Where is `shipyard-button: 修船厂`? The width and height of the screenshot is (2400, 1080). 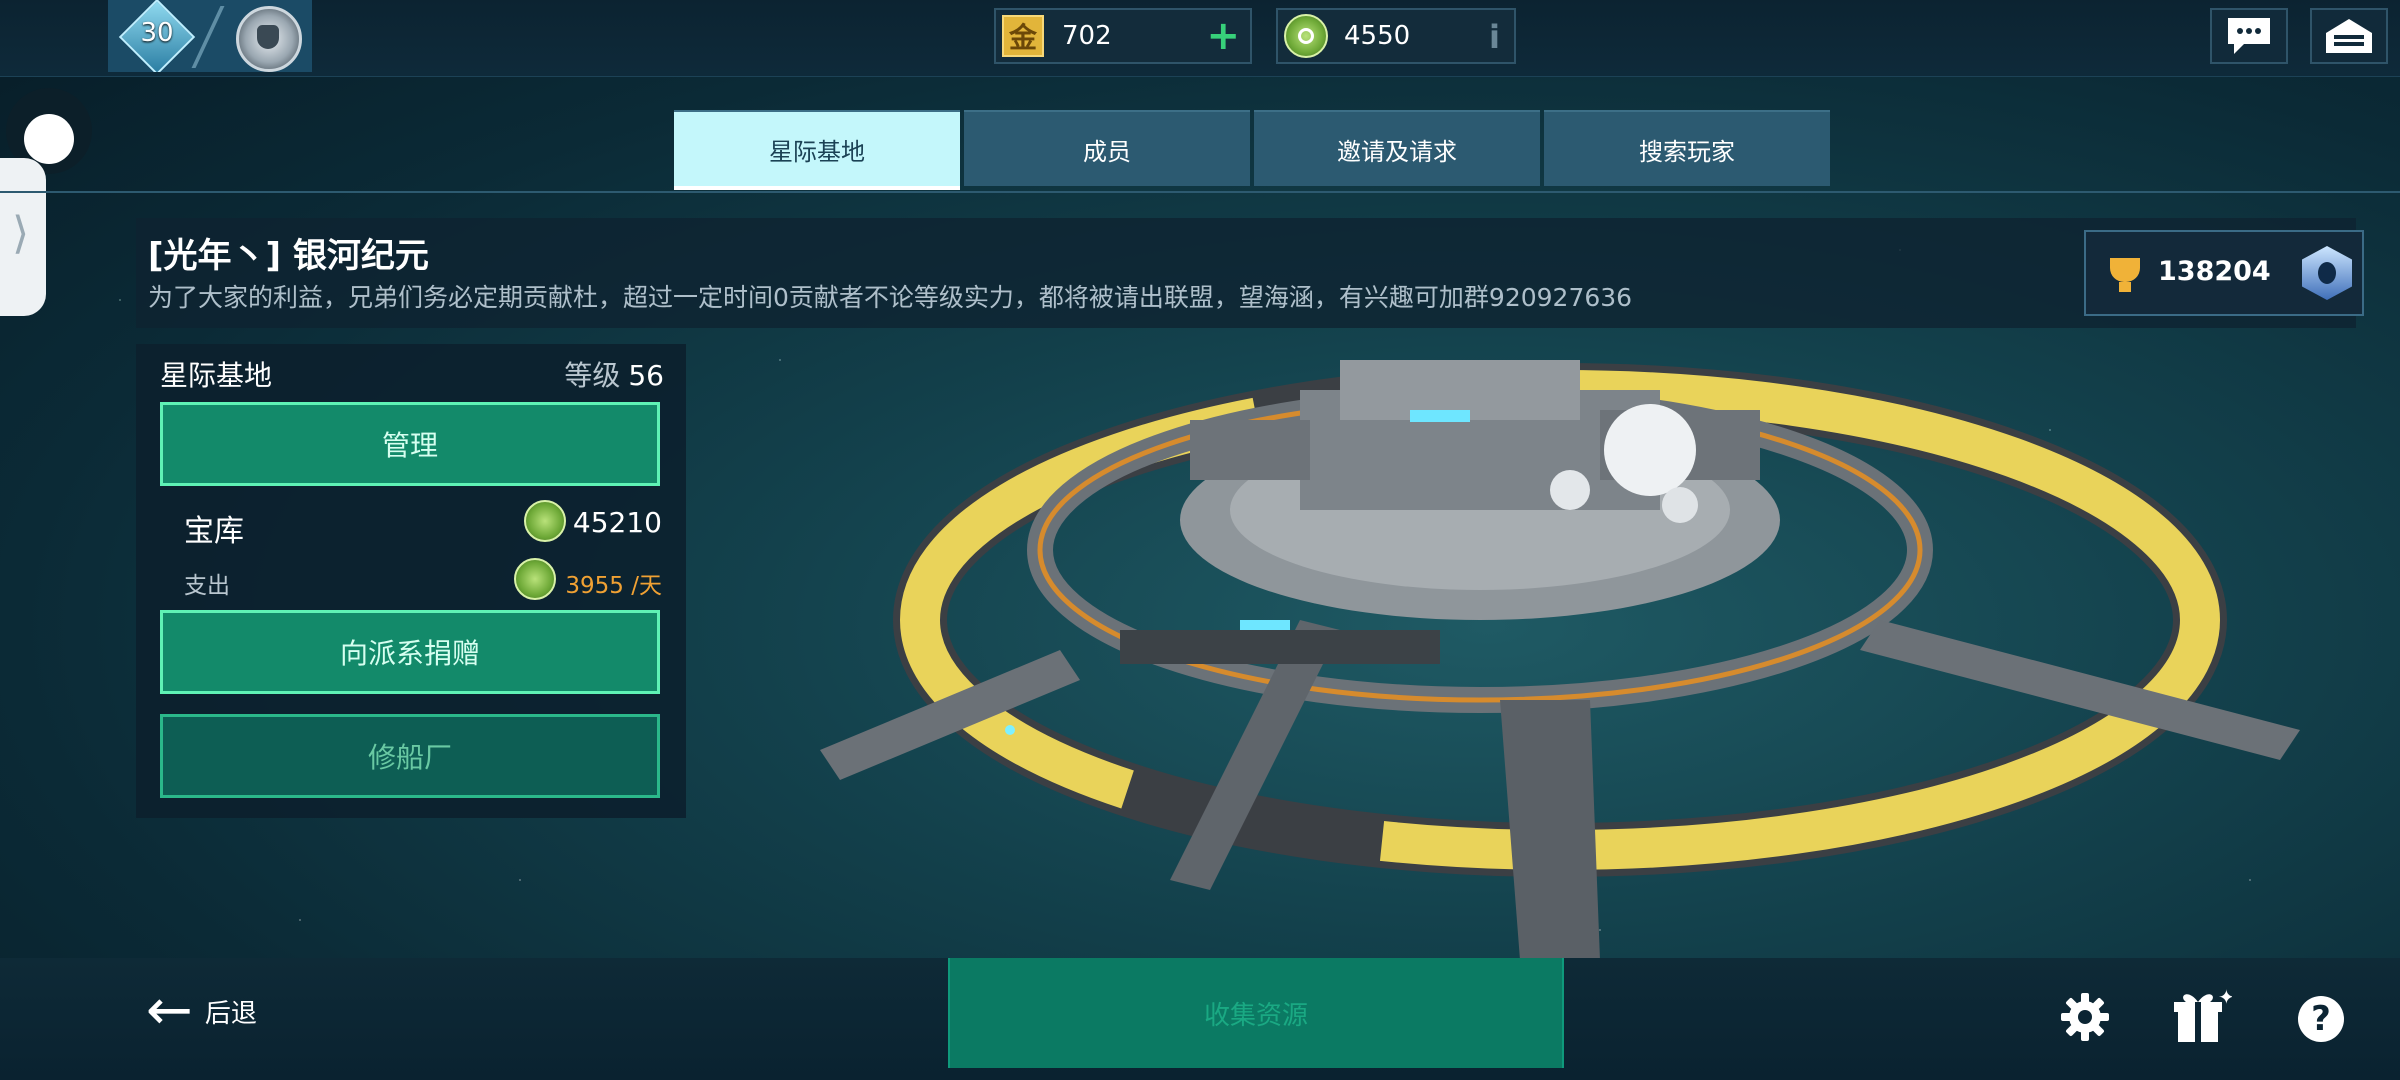
shipyard-button: 修船厂 is located at coordinates (410, 756).